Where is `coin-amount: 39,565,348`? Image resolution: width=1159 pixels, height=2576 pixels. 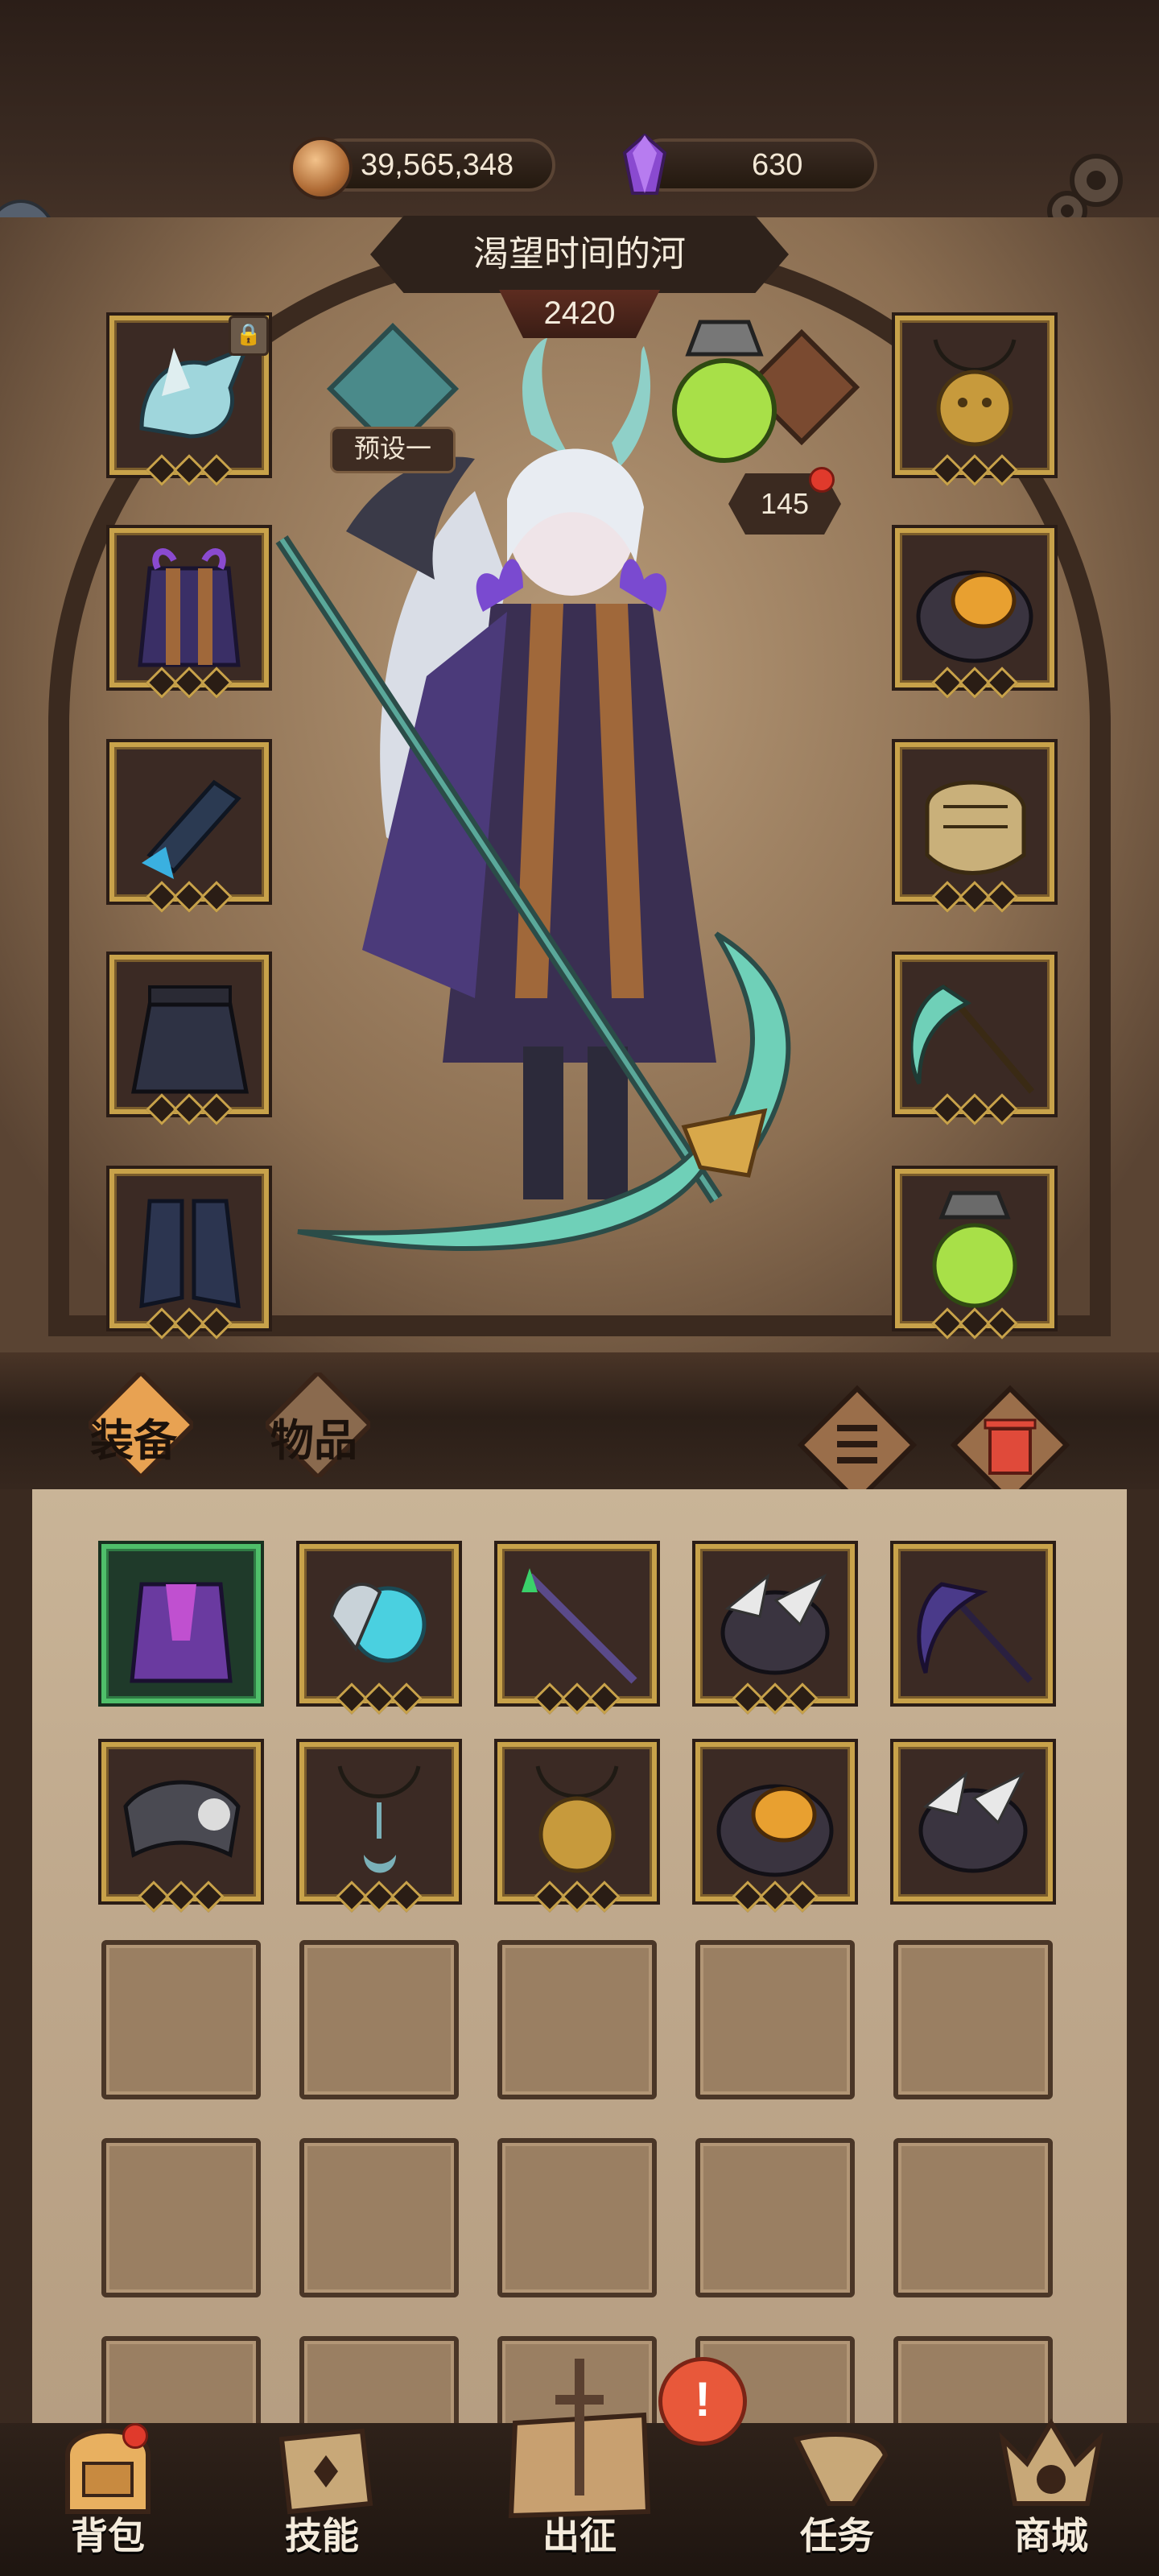 coin-amount: 39,565,348 is located at coordinates (437, 165).